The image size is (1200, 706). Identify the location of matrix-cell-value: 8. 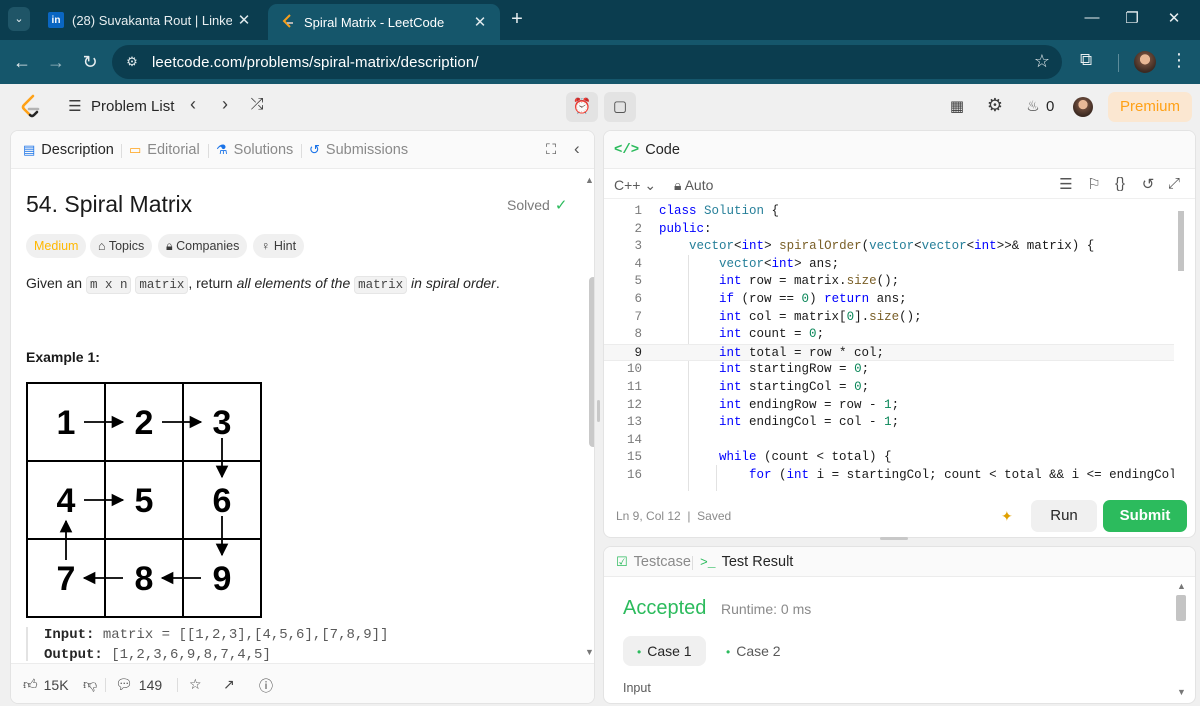
(144, 579).